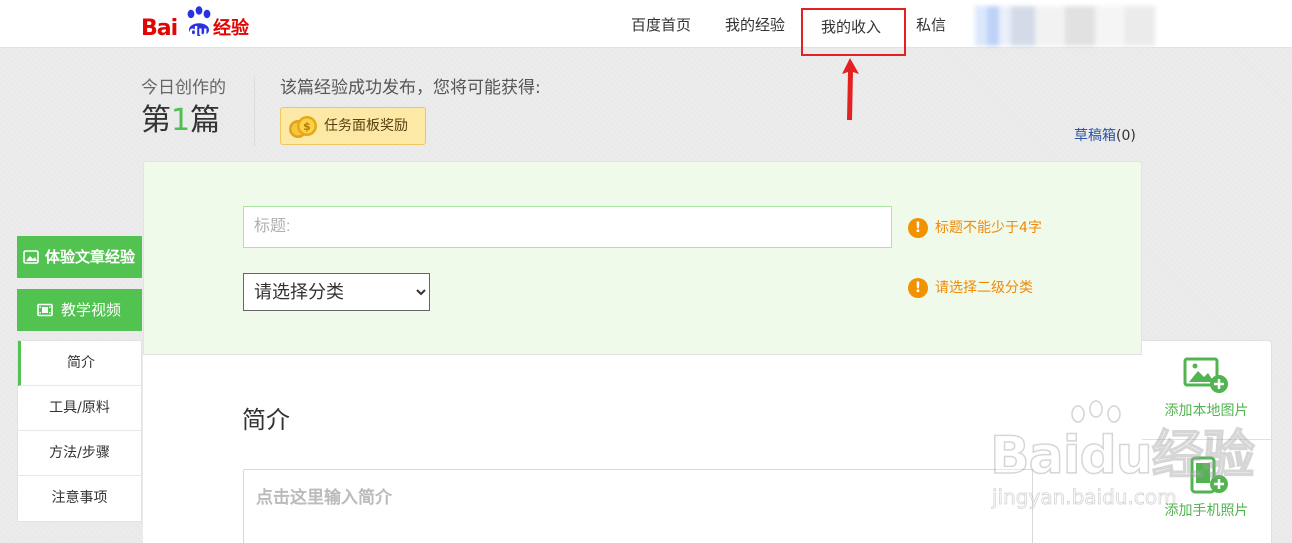 Image resolution: width=1292 pixels, height=543 pixels. I want to click on section-nav-notes: 注意事项, so click(79, 498).